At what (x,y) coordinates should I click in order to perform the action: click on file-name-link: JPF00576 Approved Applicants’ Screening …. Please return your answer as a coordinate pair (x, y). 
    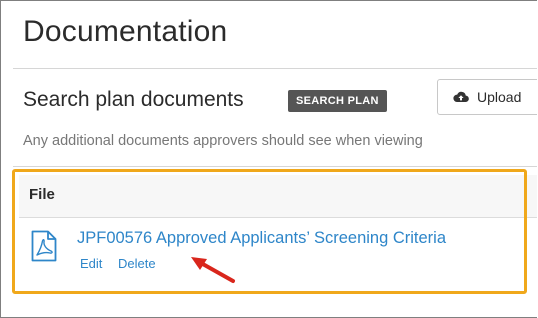
    Looking at the image, I should click on (261, 238).